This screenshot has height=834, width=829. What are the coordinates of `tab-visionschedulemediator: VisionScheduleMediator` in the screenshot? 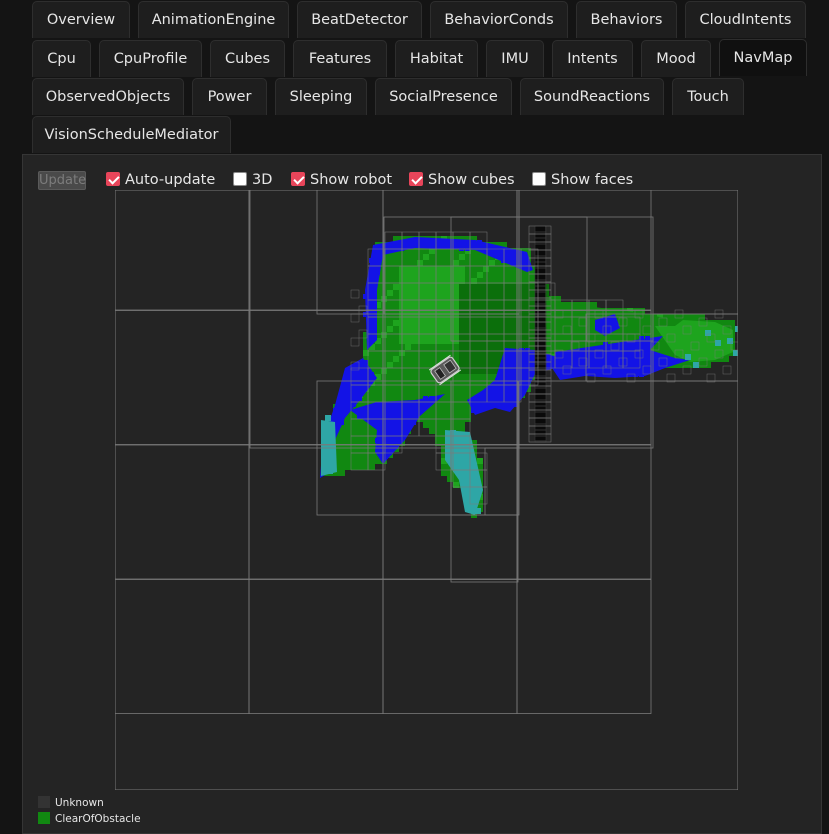 It's located at (131, 134).